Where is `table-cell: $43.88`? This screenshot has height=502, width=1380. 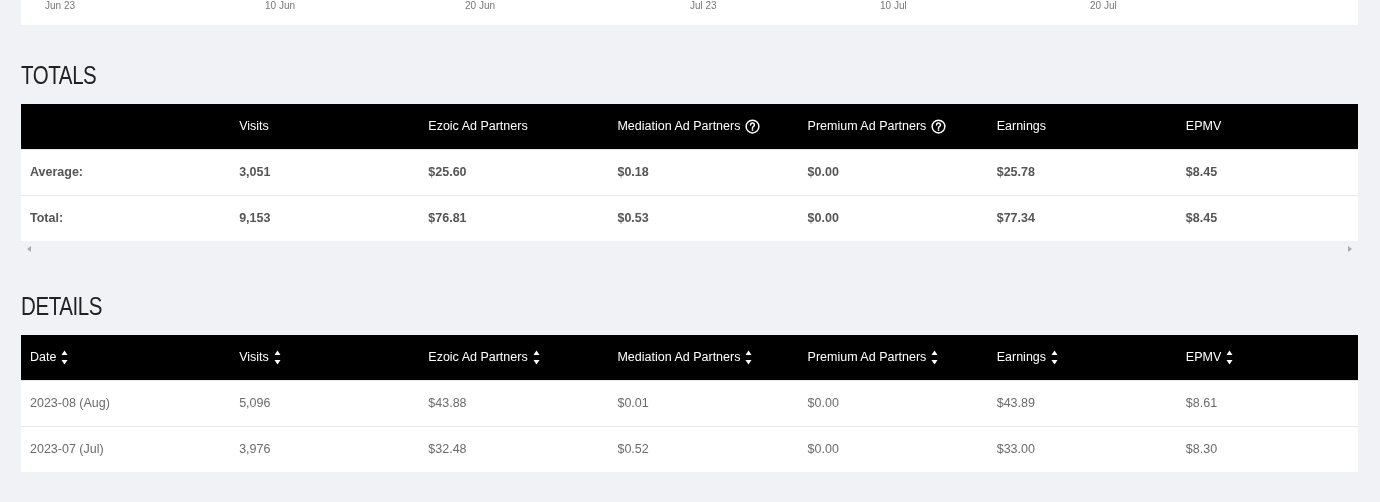
table-cell: $43.88 is located at coordinates (514, 403).